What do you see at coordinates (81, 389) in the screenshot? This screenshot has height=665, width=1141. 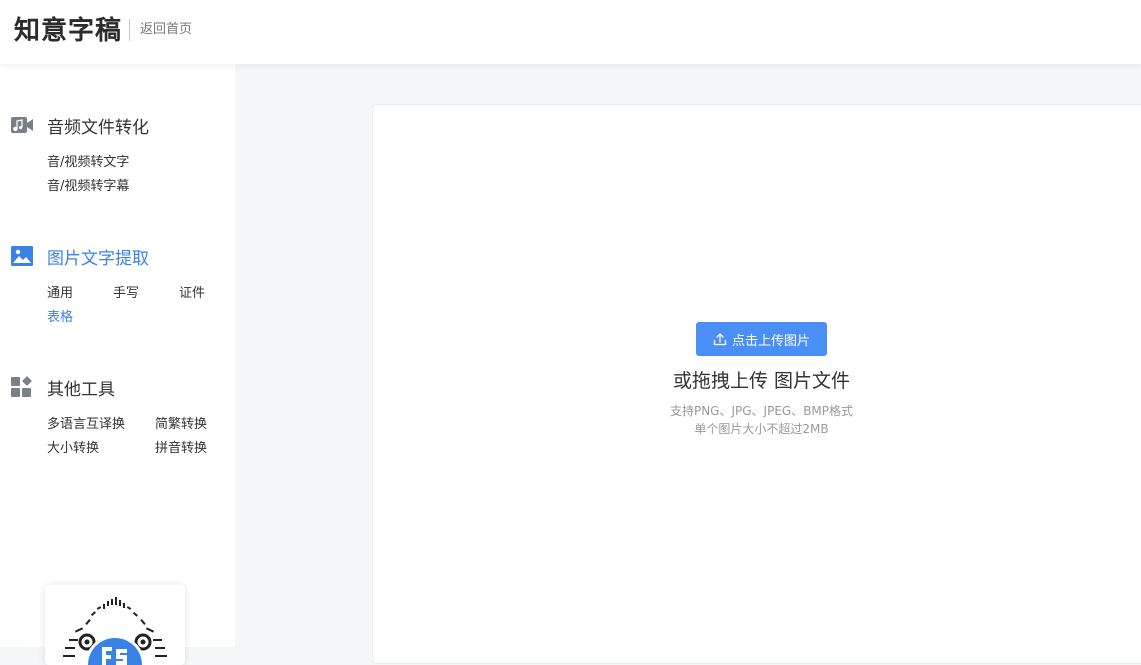 I see `section-title-label: 其他工具` at bounding box center [81, 389].